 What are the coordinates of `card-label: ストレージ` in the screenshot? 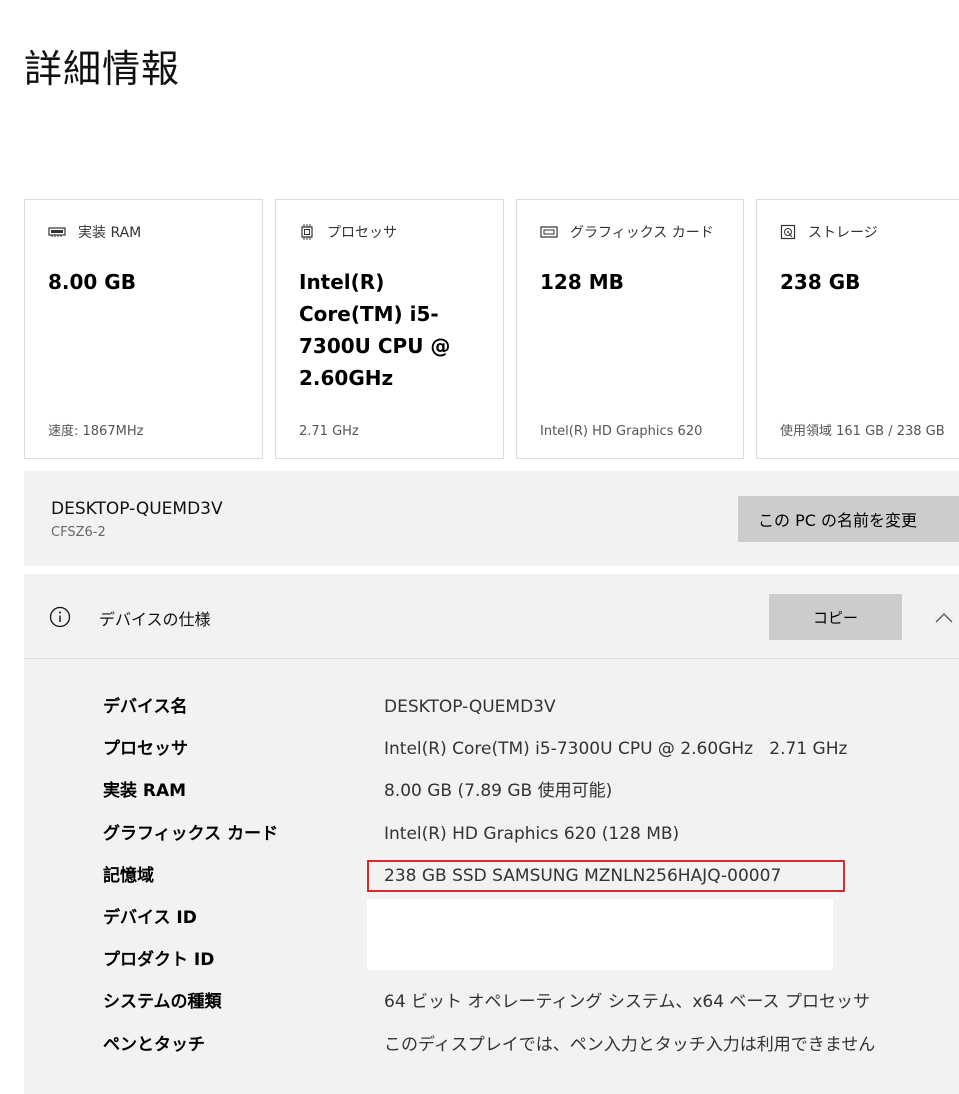 It's located at (843, 233).